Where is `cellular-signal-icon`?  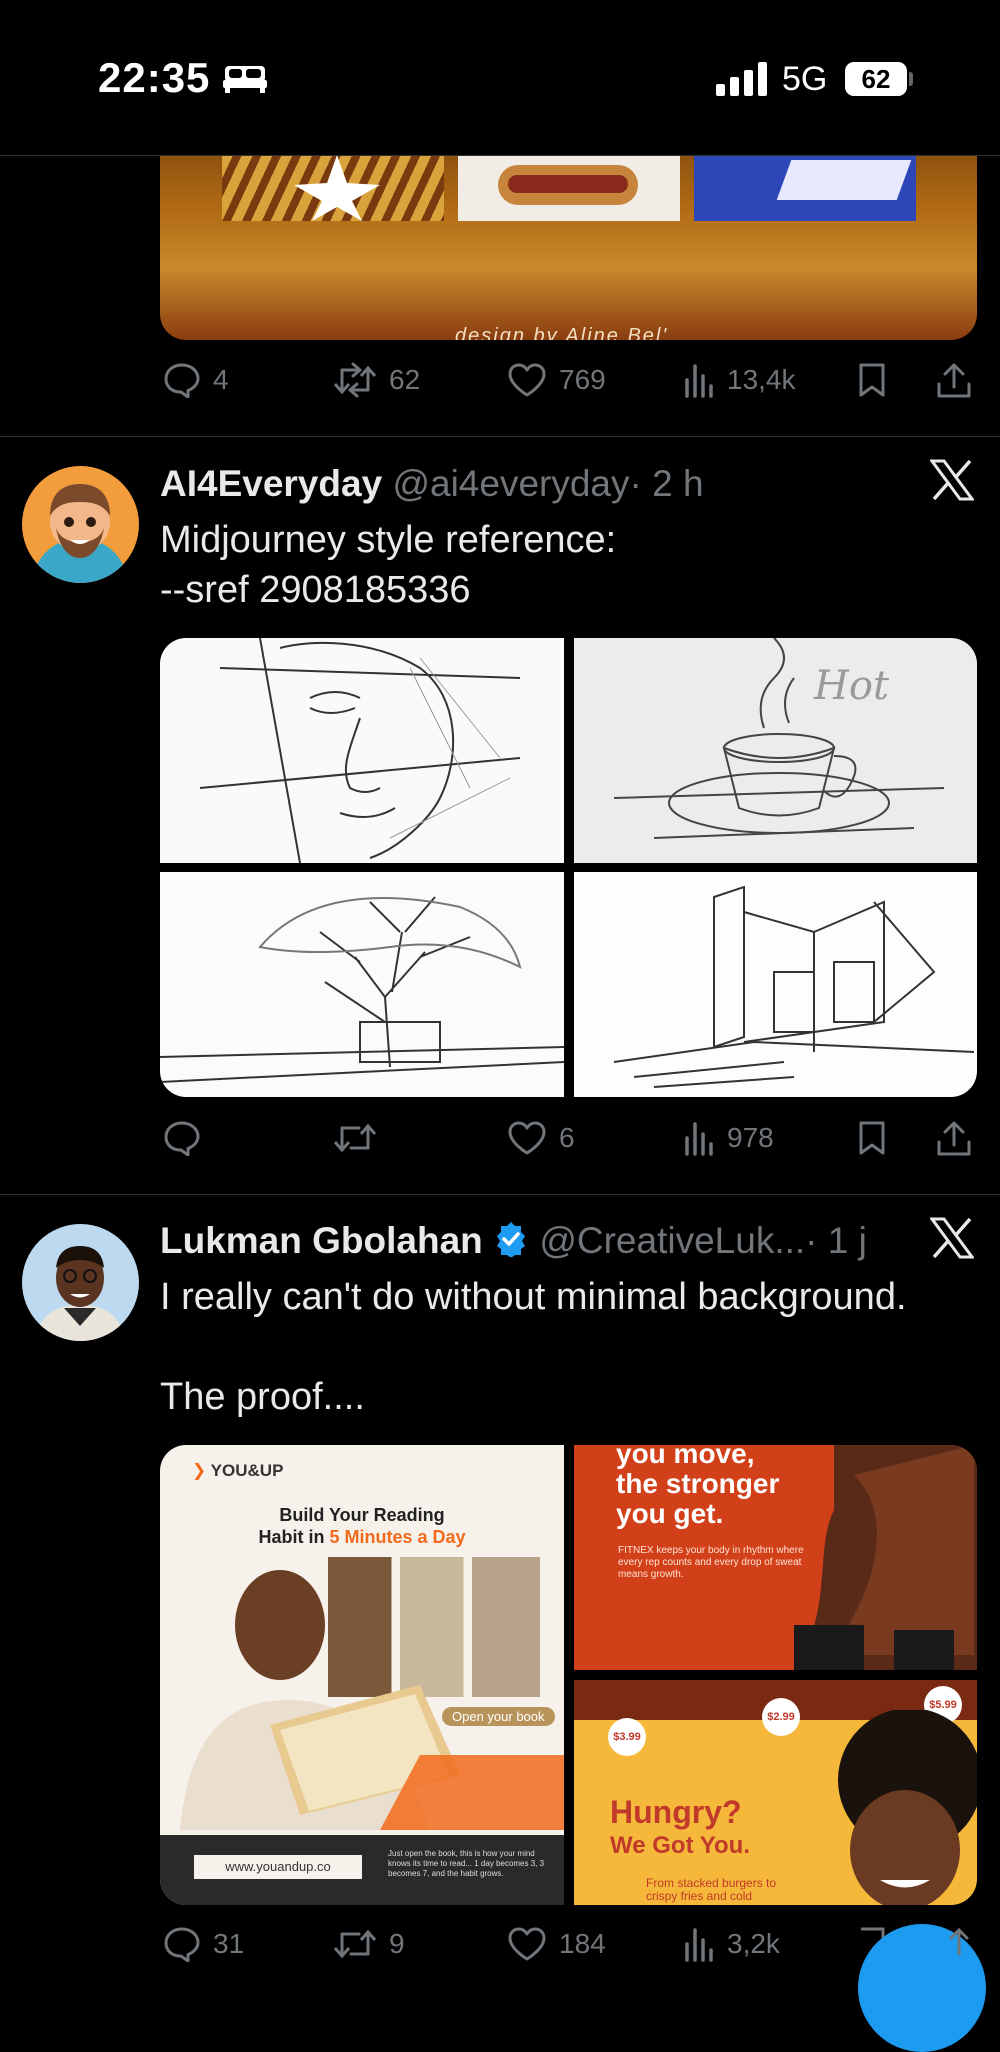
cellular-signal-icon is located at coordinates (743, 81).